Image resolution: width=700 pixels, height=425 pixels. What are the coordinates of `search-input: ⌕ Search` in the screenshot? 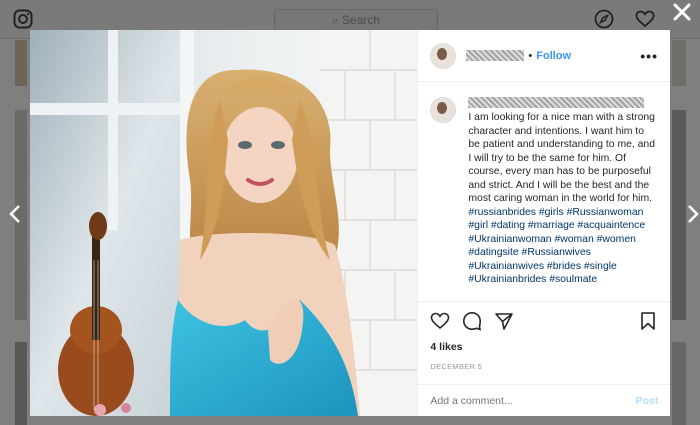 It's located at (356, 20).